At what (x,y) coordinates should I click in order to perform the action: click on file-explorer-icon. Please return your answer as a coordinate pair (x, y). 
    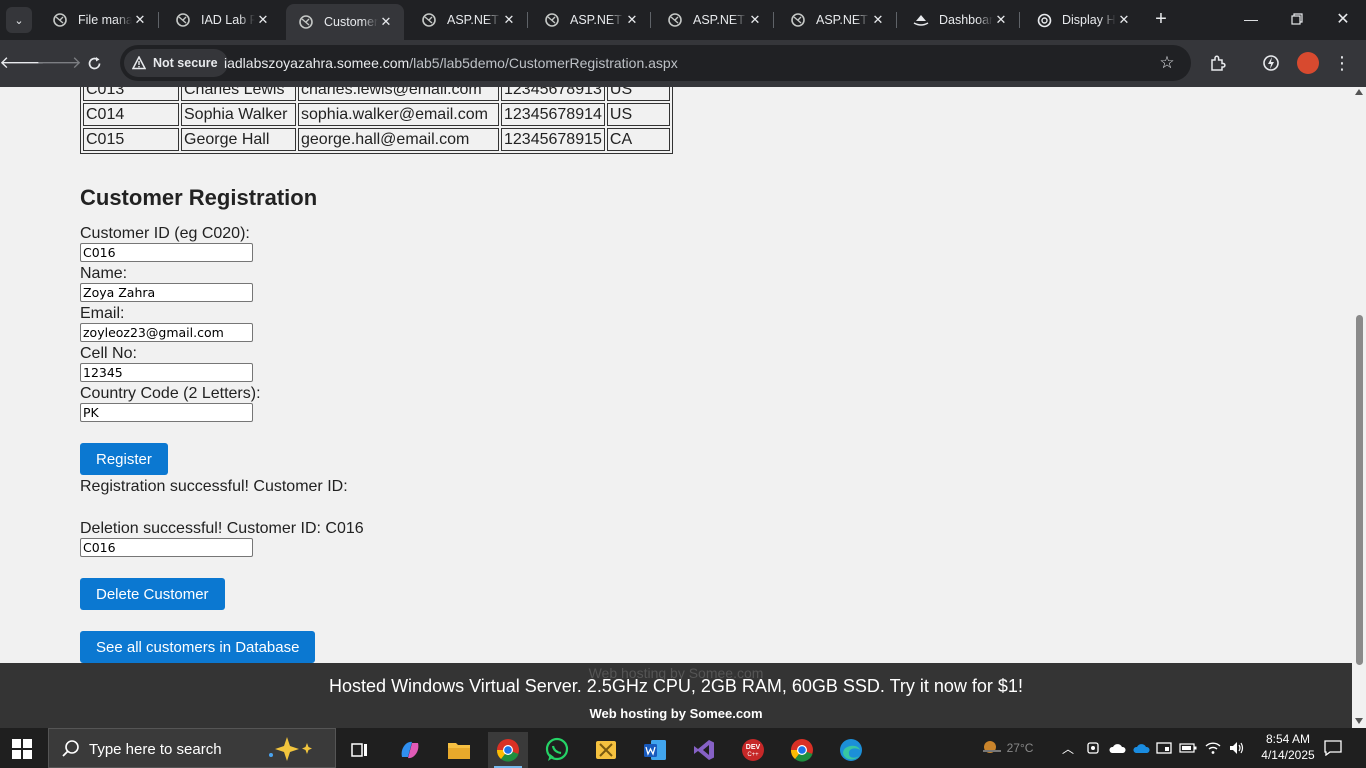
    Looking at the image, I should click on (459, 750).